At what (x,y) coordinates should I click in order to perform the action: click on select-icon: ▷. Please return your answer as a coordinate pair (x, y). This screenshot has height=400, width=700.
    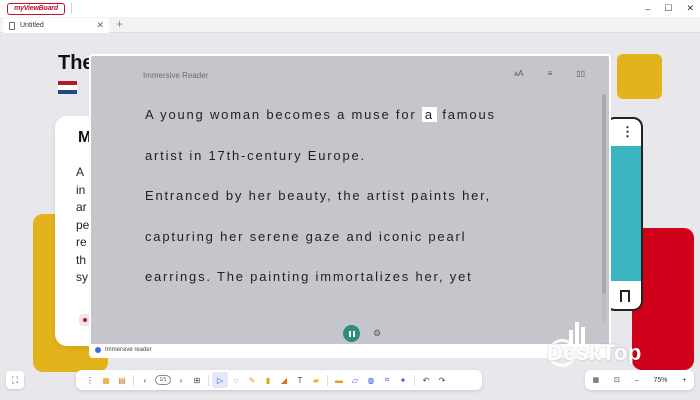
    Looking at the image, I should click on (220, 380).